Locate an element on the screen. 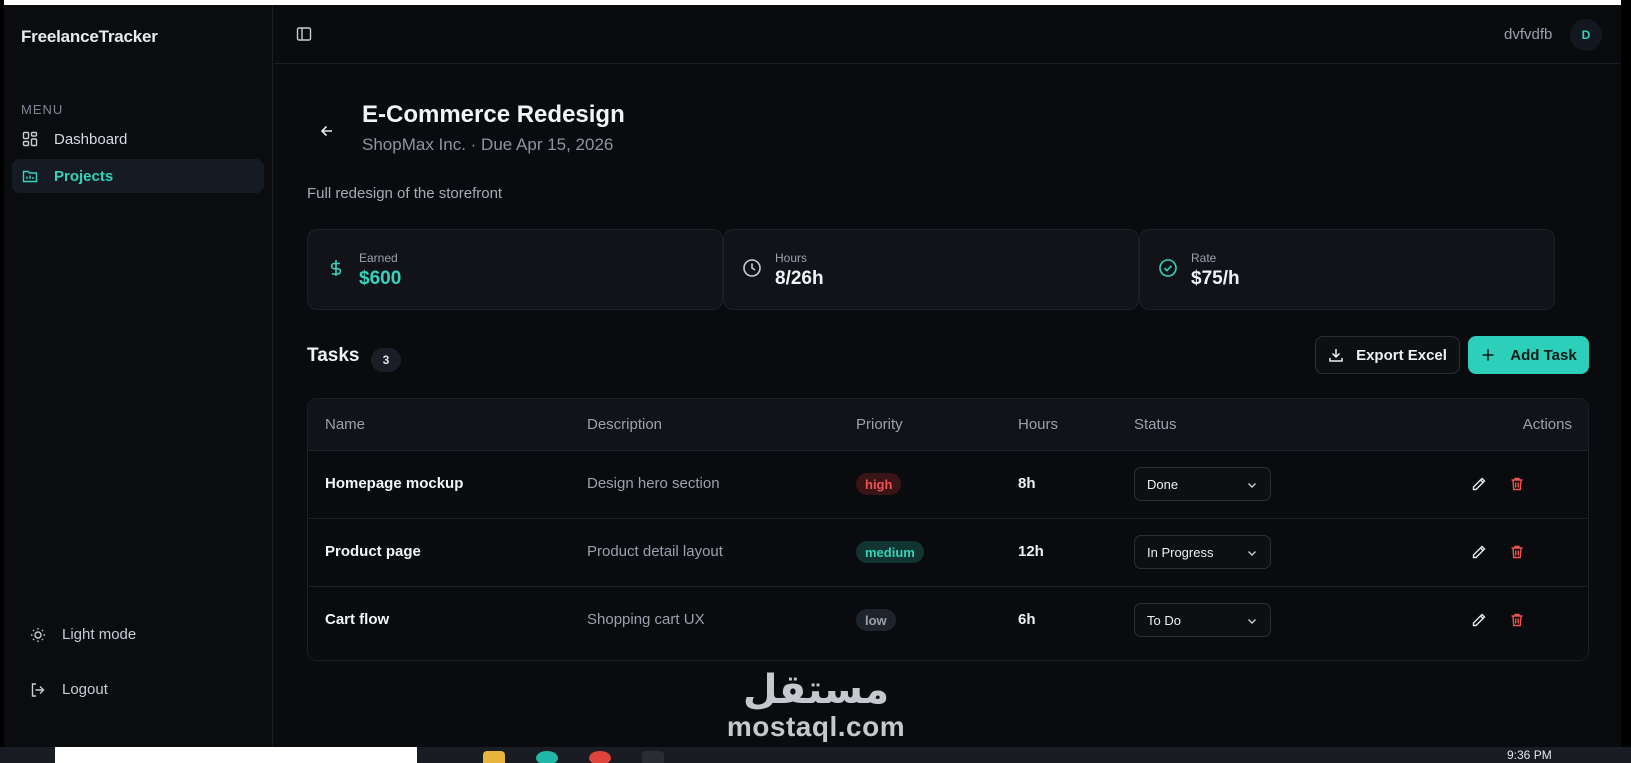 The width and height of the screenshot is (1631, 763). task-hours: 6h is located at coordinates (1027, 619).